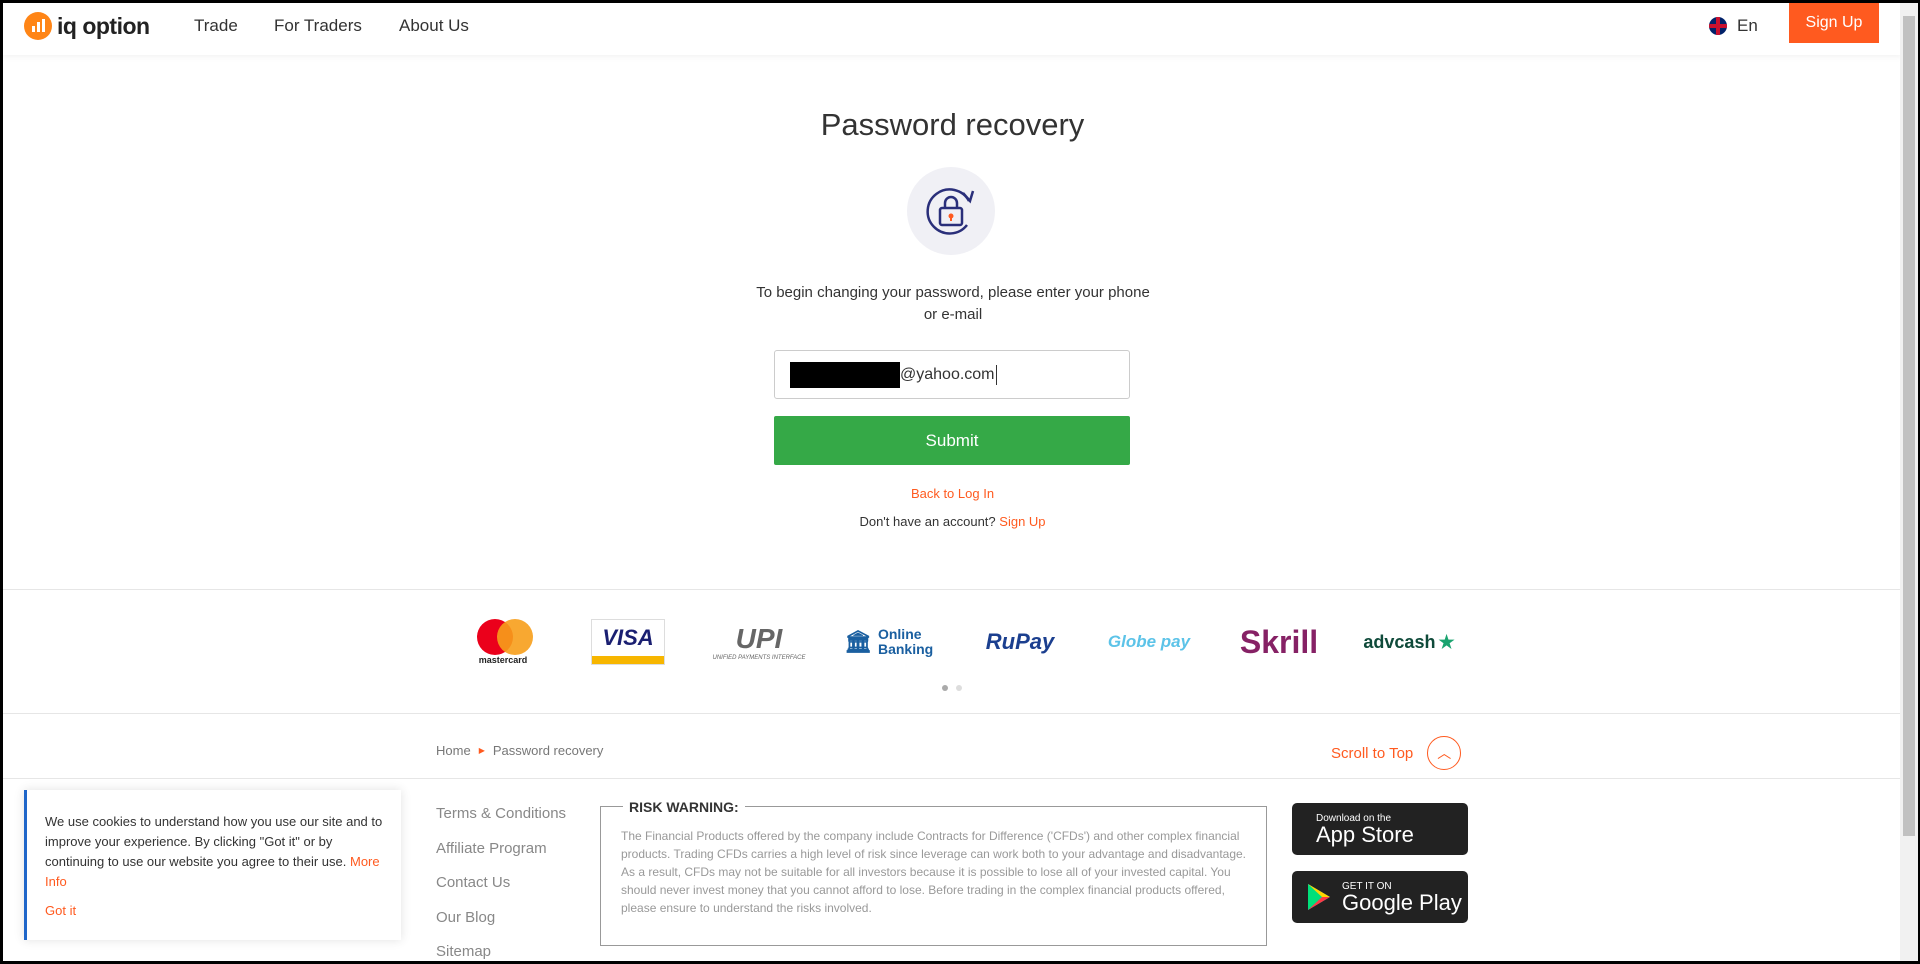  I want to click on signup-button: Sign Up, so click(1834, 23).